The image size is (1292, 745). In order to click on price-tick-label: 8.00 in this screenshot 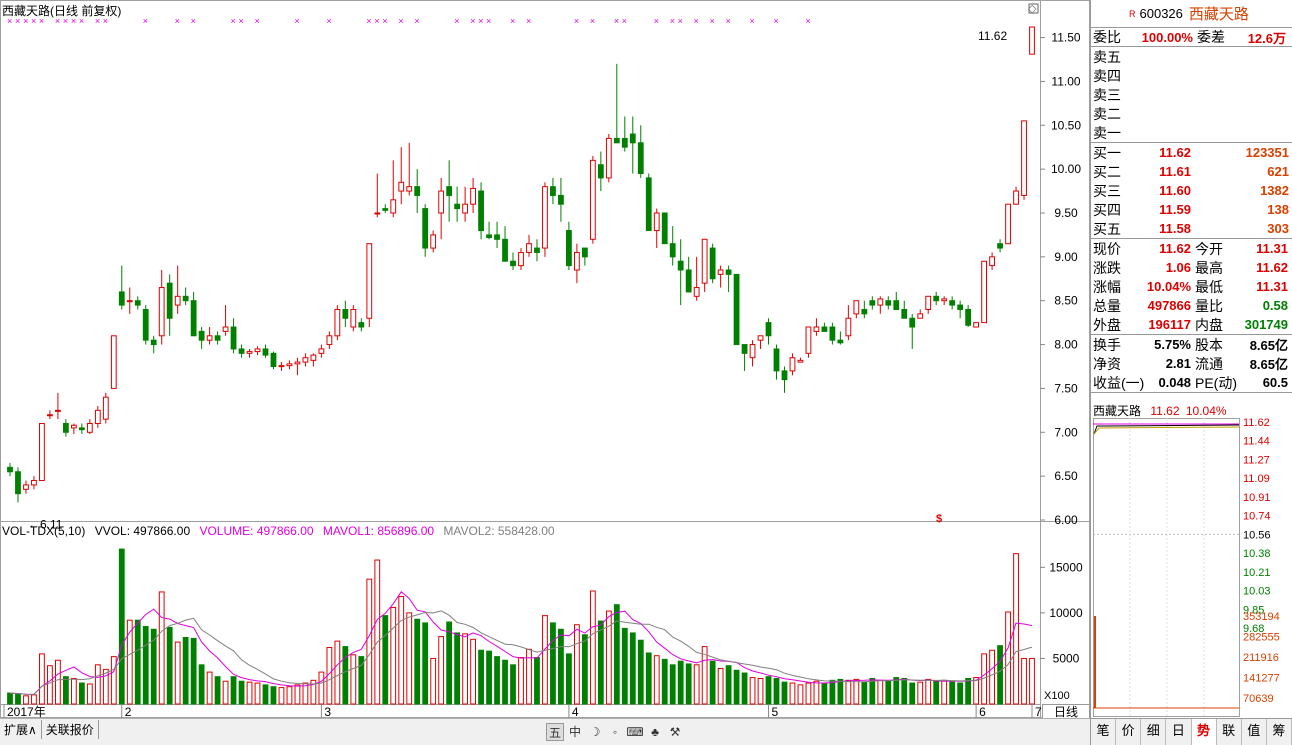, I will do `click(1066, 345)`.